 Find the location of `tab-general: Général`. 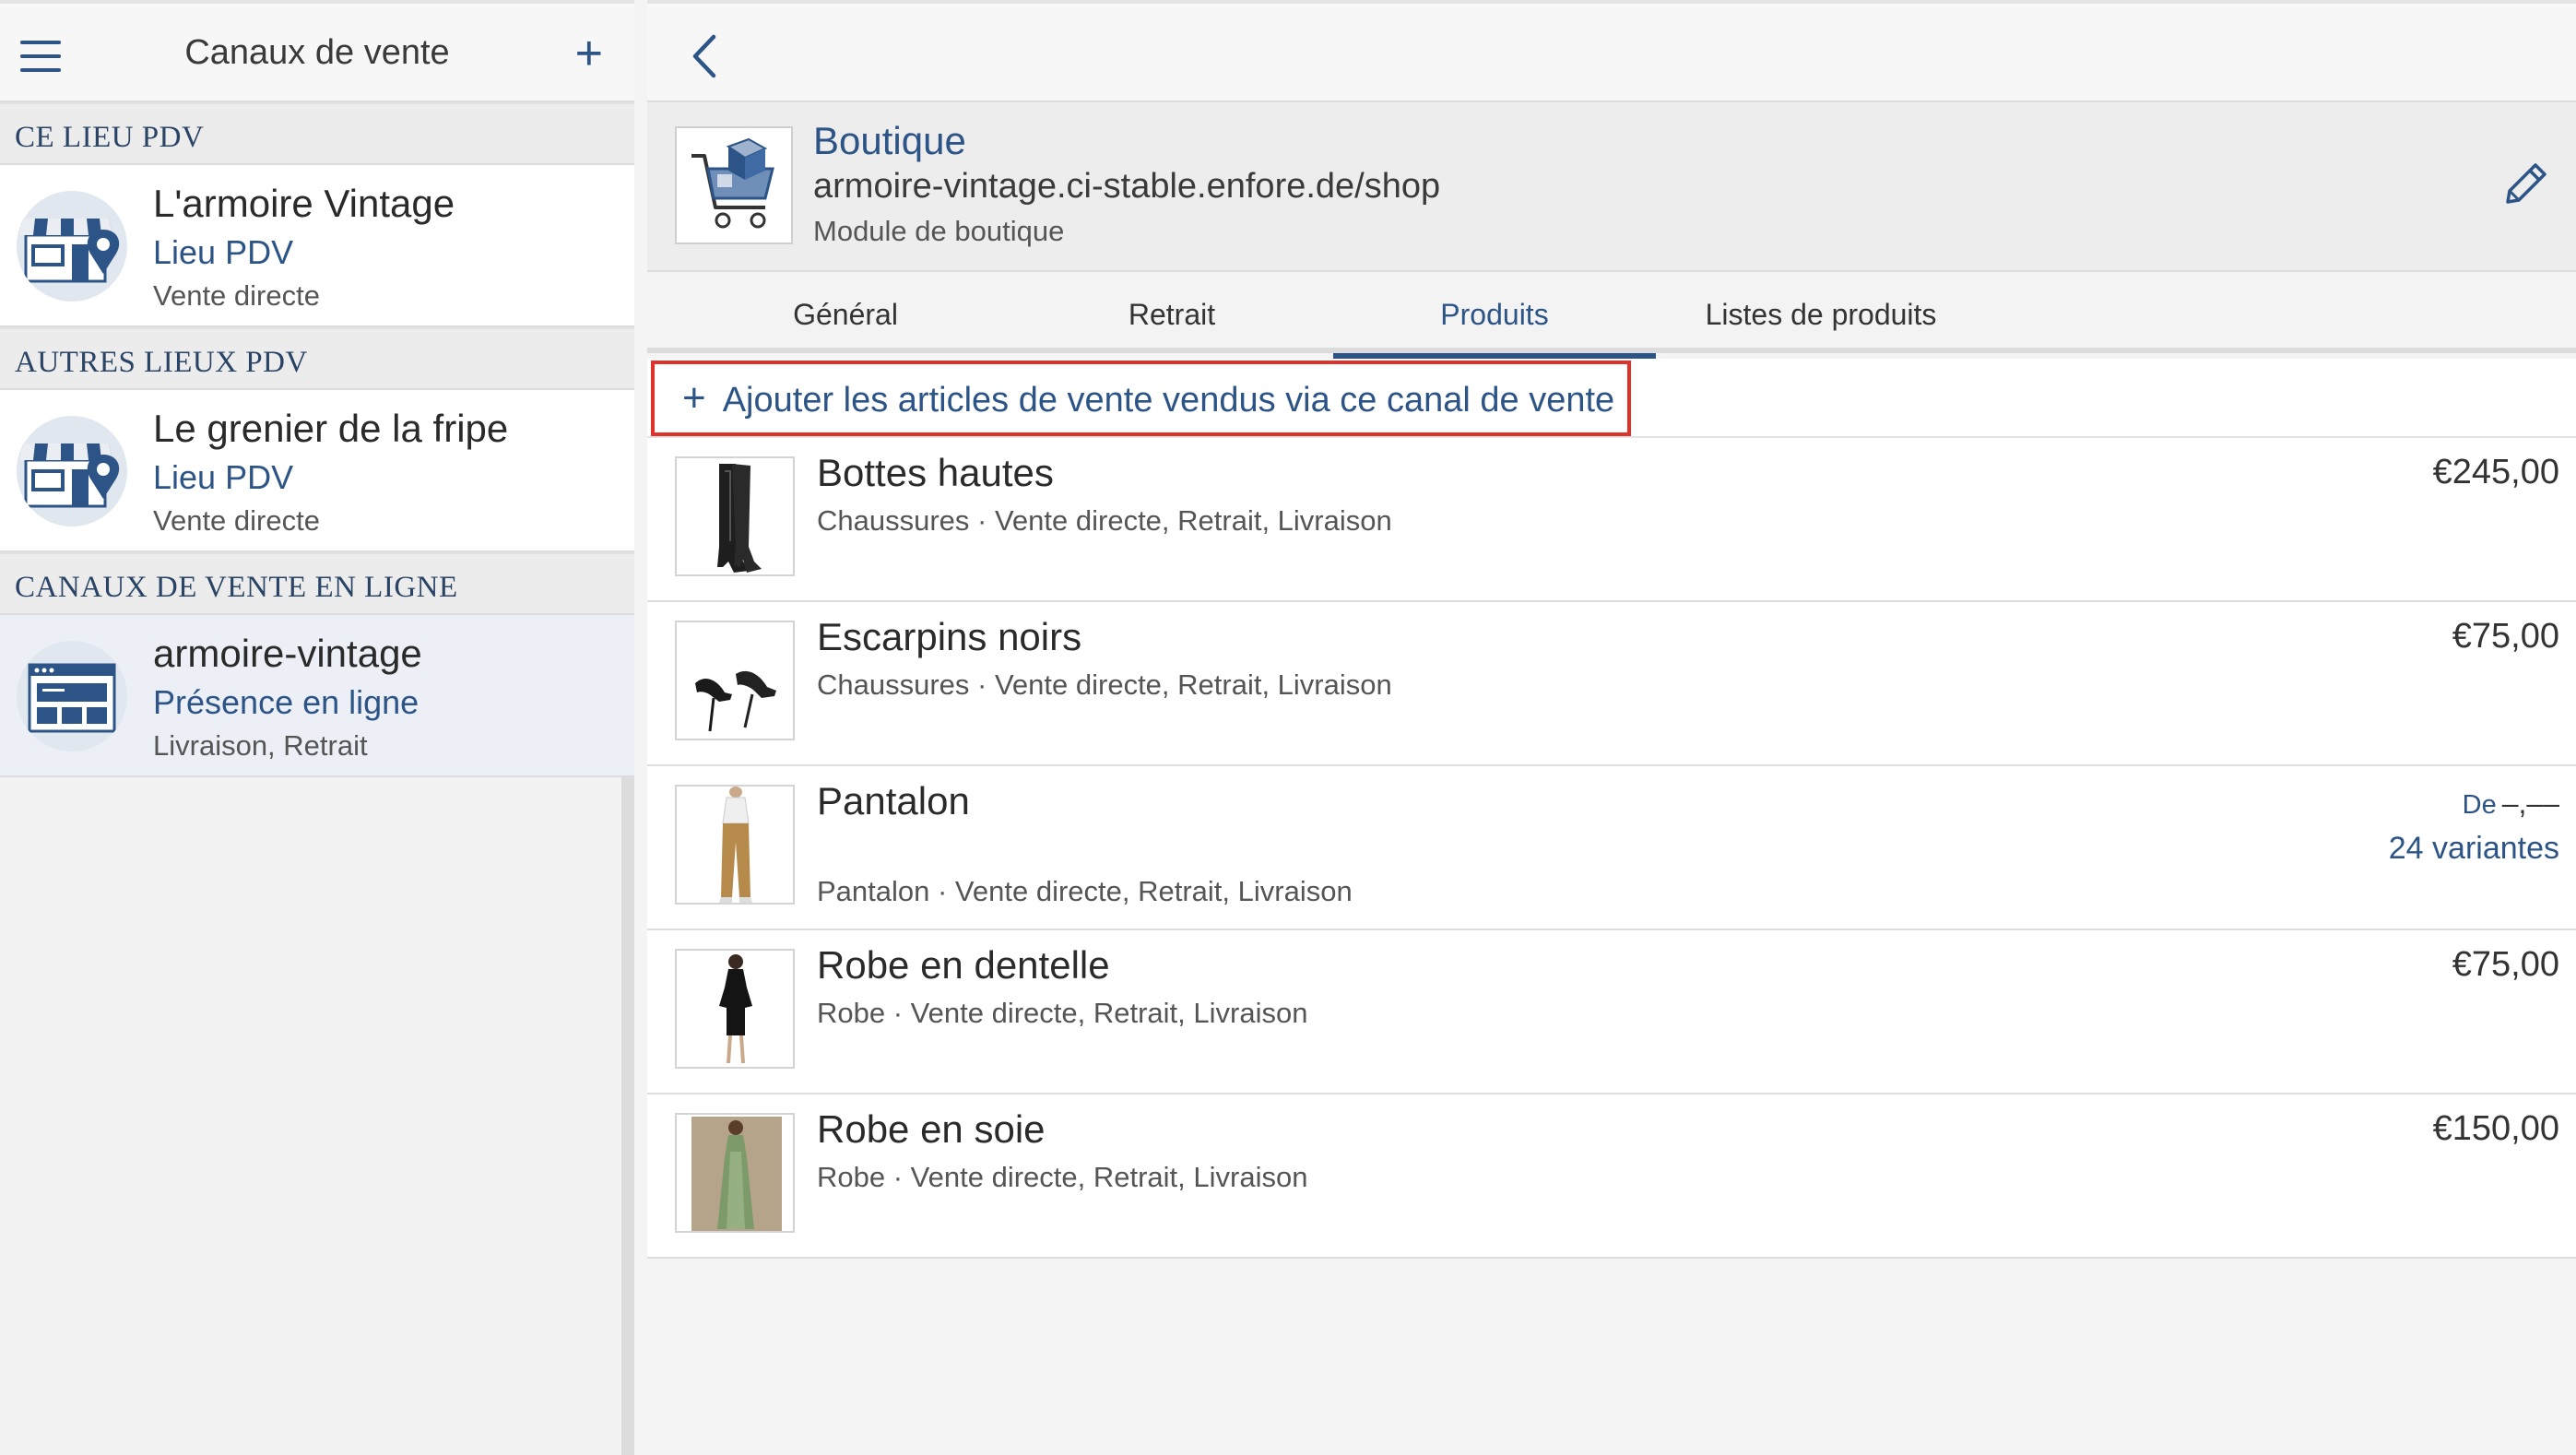

tab-general: Général is located at coordinates (845, 312).